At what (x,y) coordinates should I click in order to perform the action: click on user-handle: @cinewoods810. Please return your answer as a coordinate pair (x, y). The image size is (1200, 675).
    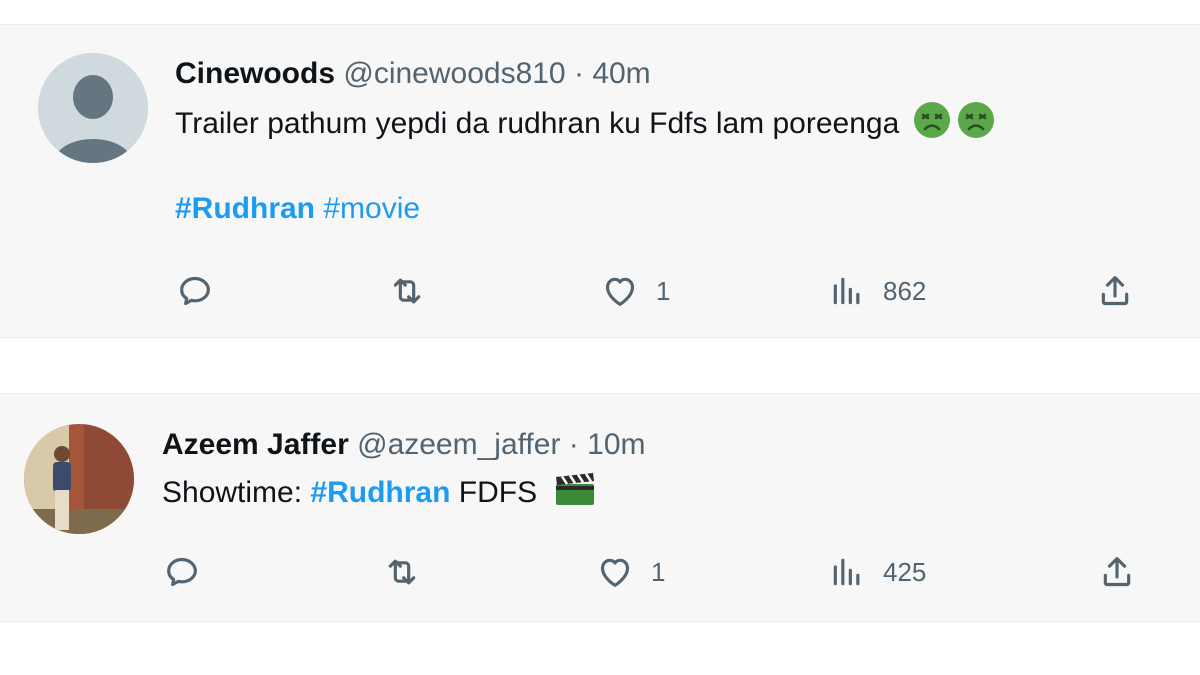
    Looking at the image, I should click on (454, 73).